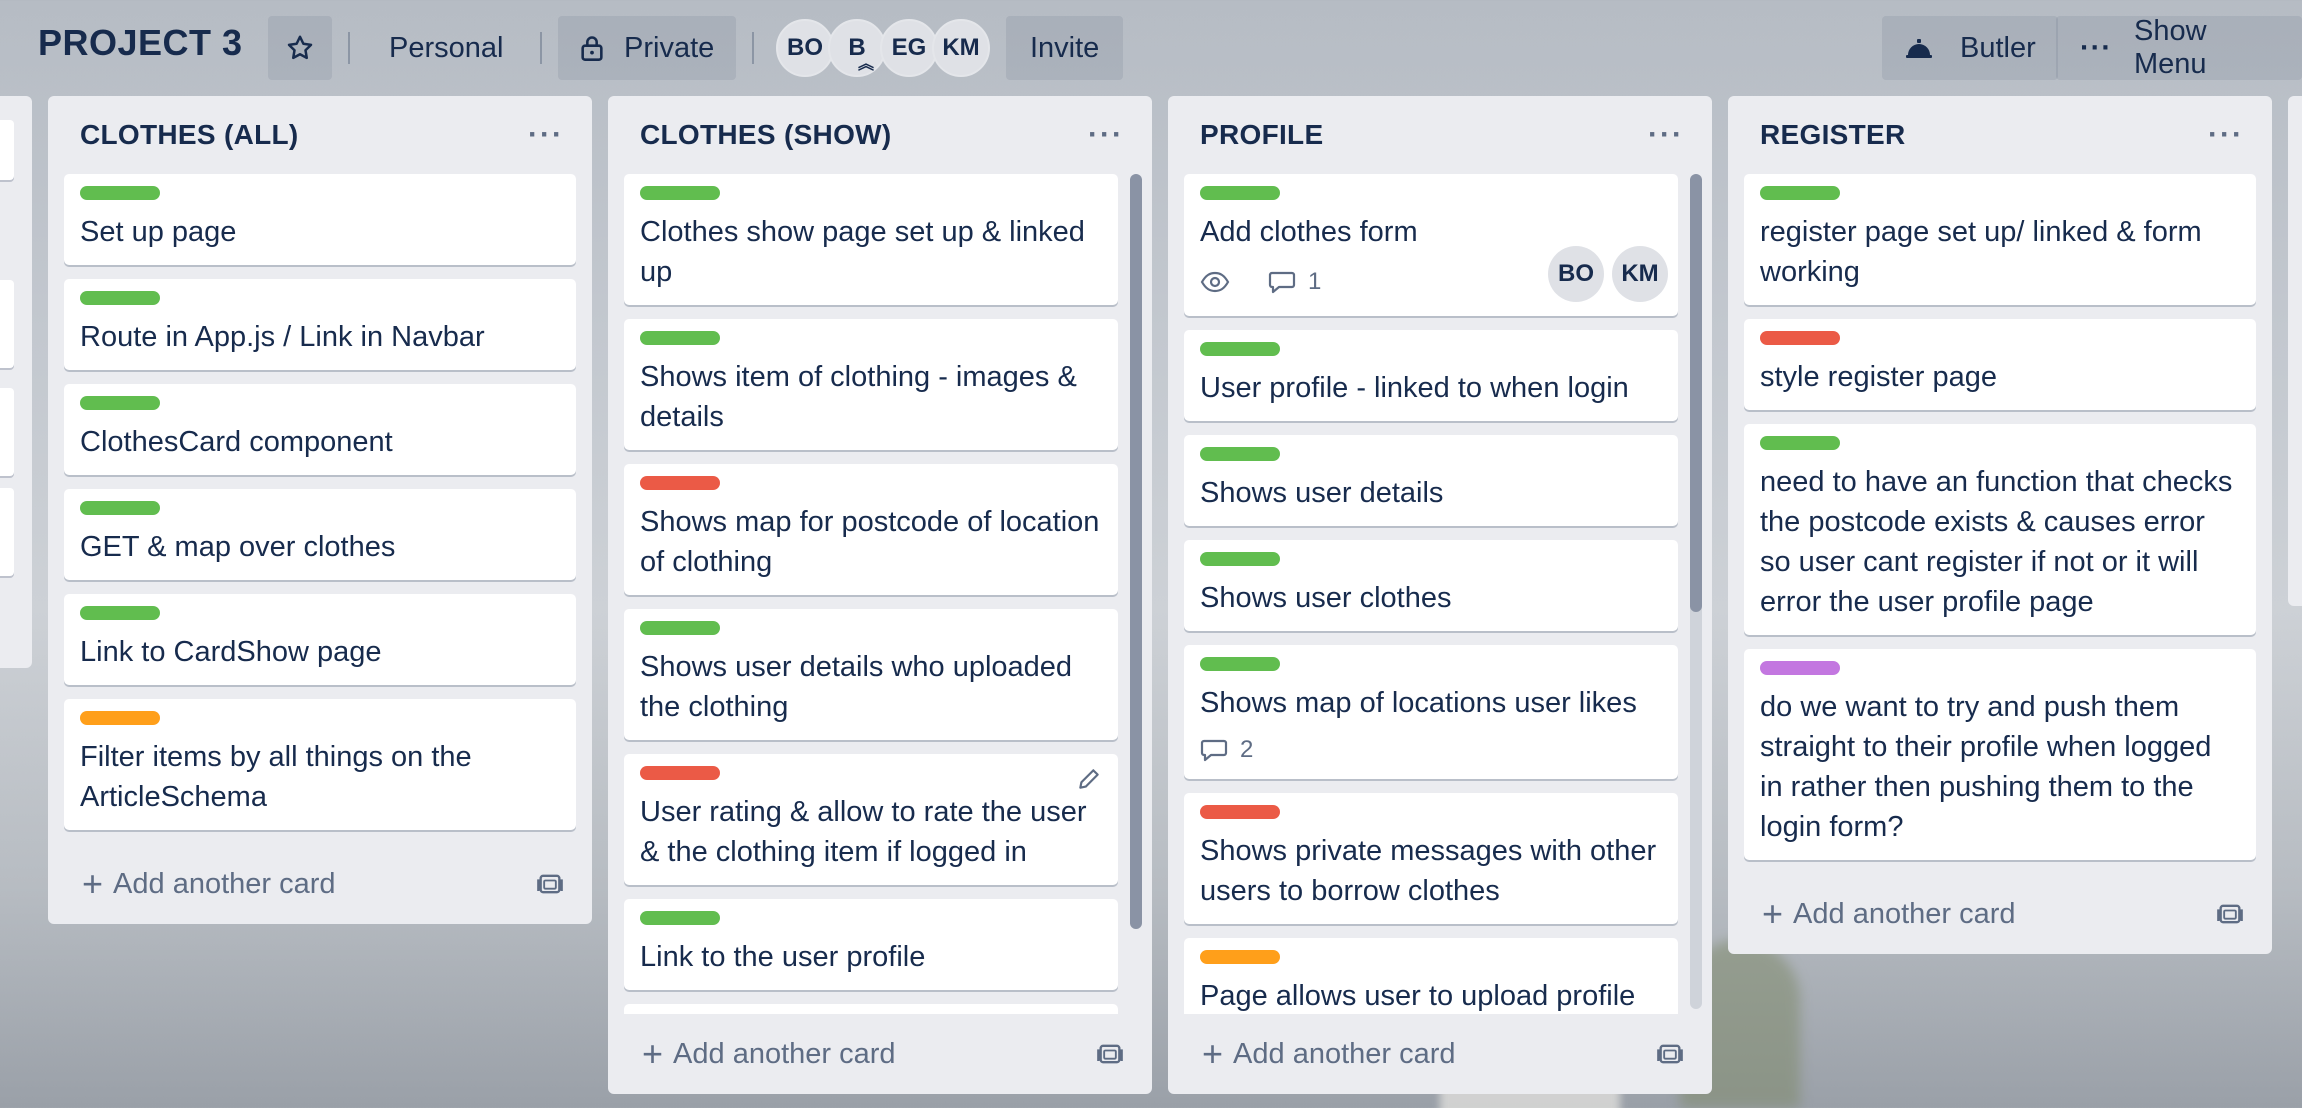 The image size is (2302, 1108). I want to click on show-menu-button: ··· Show Menu, so click(2179, 47).